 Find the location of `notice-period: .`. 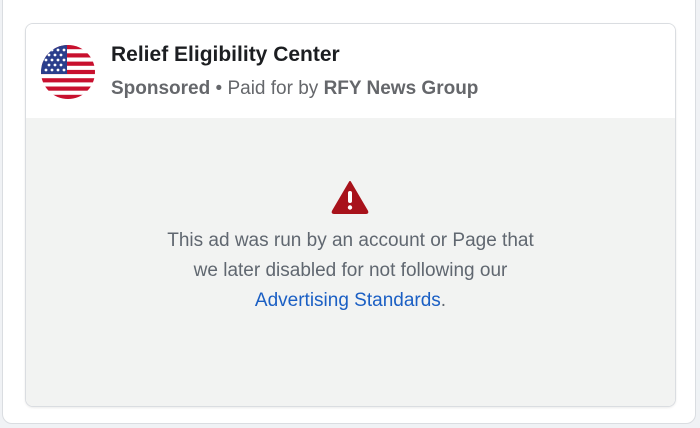

notice-period: . is located at coordinates (443, 300).